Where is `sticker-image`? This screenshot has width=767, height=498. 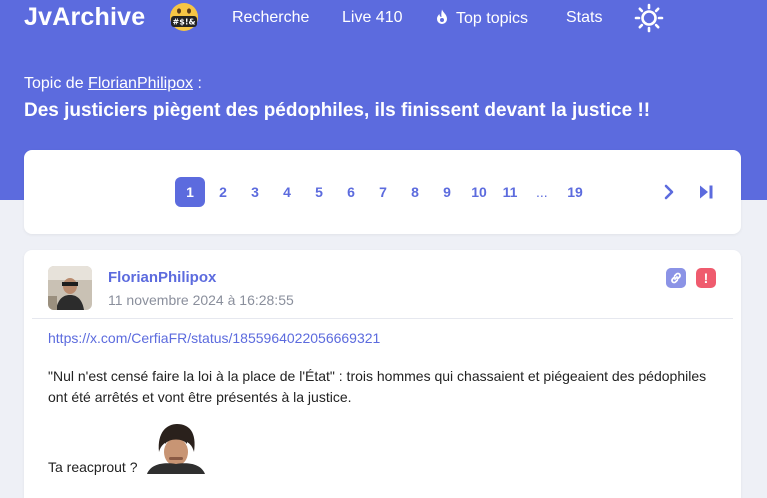
sticker-image is located at coordinates (176, 448).